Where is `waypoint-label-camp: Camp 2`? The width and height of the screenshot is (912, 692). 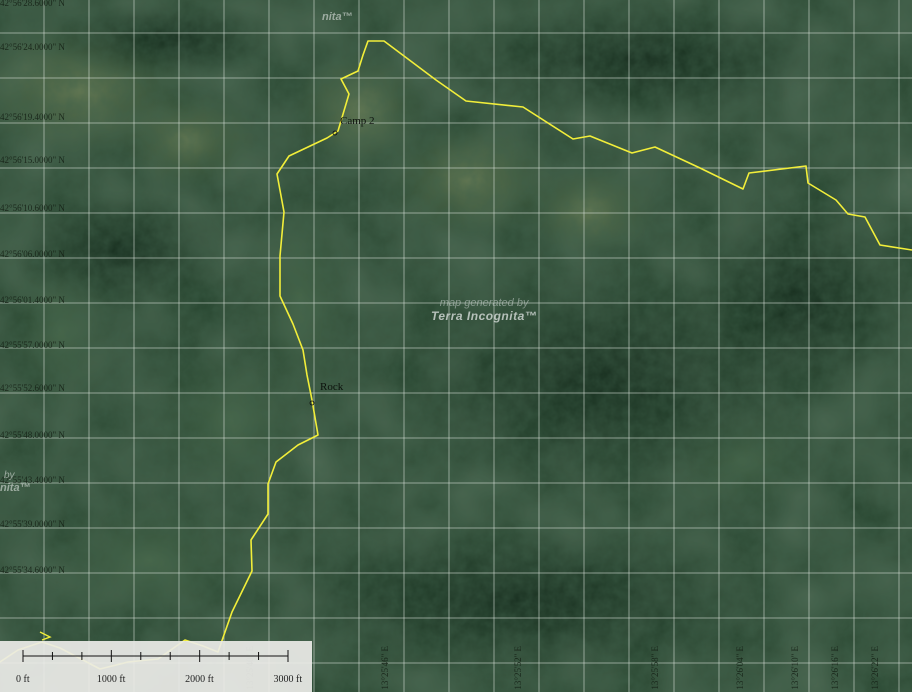
waypoint-label-camp: Camp 2 is located at coordinates (357, 121).